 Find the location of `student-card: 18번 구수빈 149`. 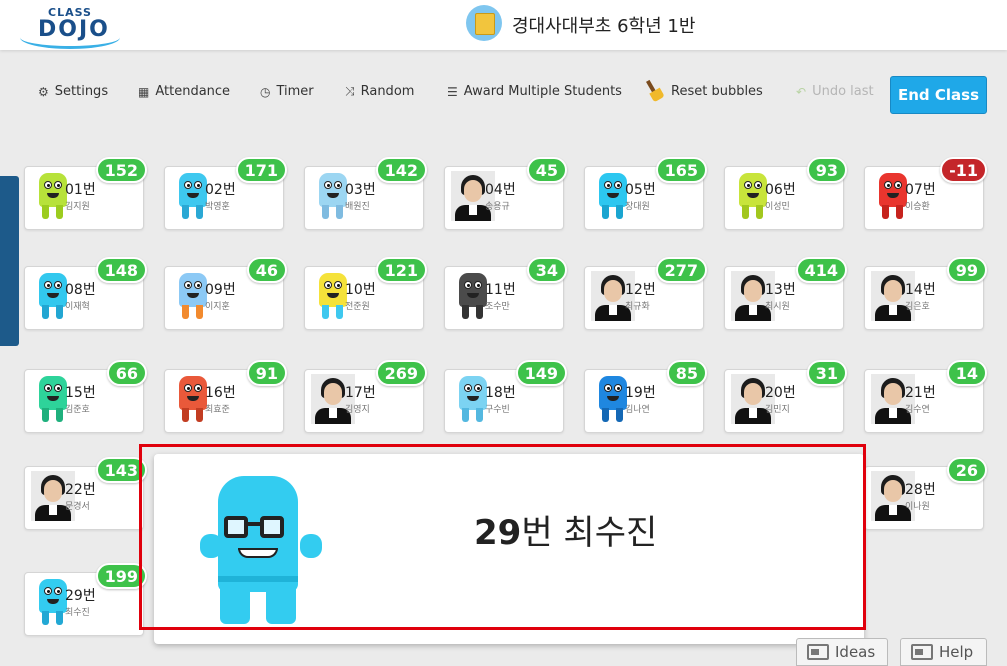

student-card: 18번 구수빈 149 is located at coordinates (505, 396).